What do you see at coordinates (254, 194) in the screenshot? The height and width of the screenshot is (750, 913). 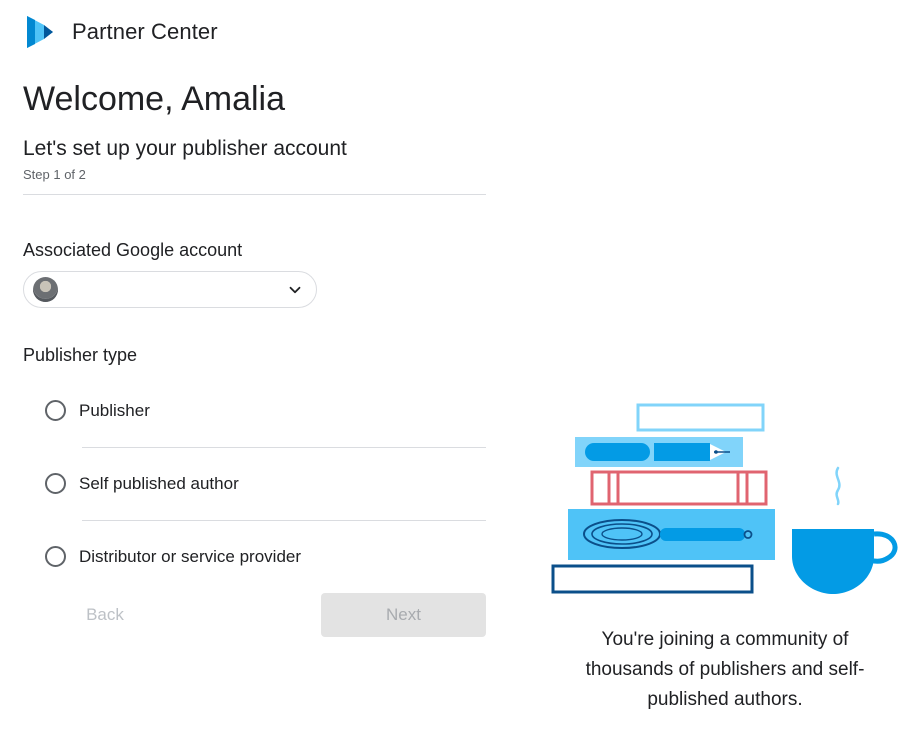 I see `header-divider` at bounding box center [254, 194].